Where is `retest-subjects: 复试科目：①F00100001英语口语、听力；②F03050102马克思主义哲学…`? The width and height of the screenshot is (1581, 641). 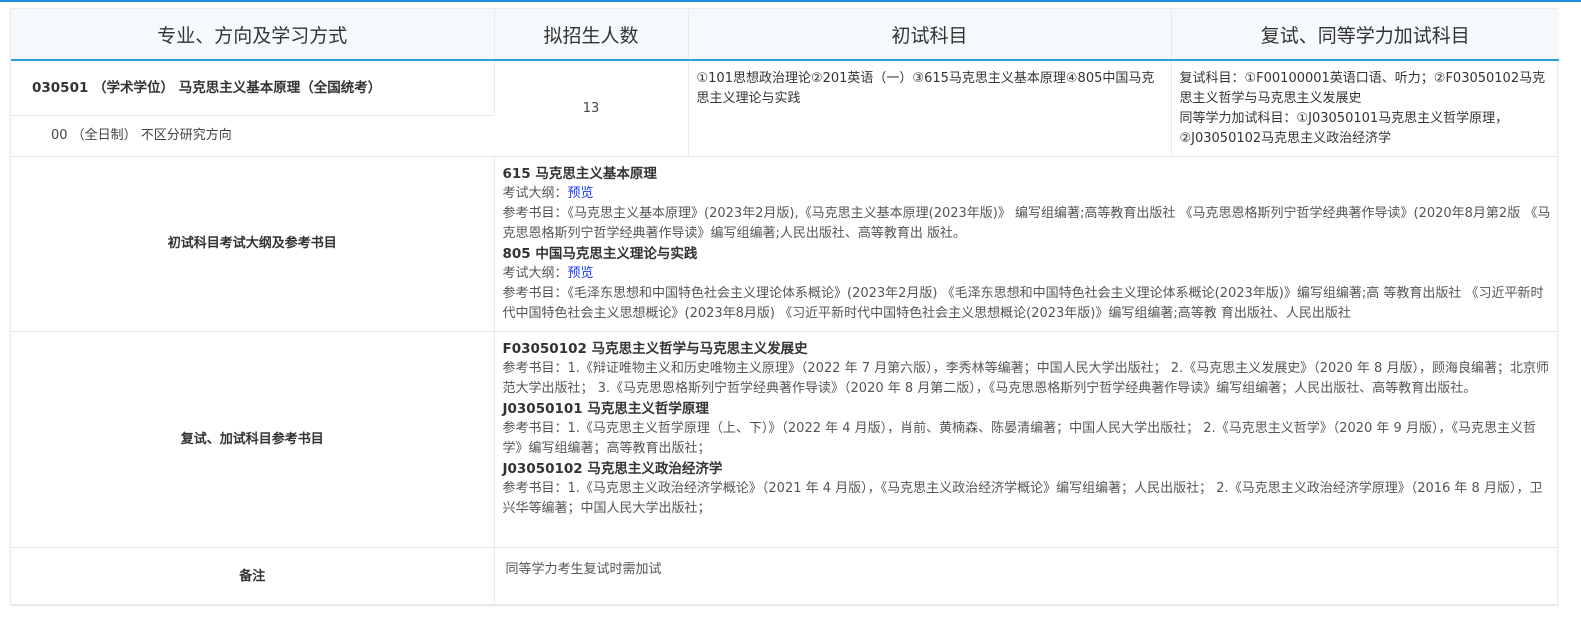 retest-subjects: 复试科目：①F00100001英语口语、听力；②F03050102马克思主义哲学… is located at coordinates (1365, 108).